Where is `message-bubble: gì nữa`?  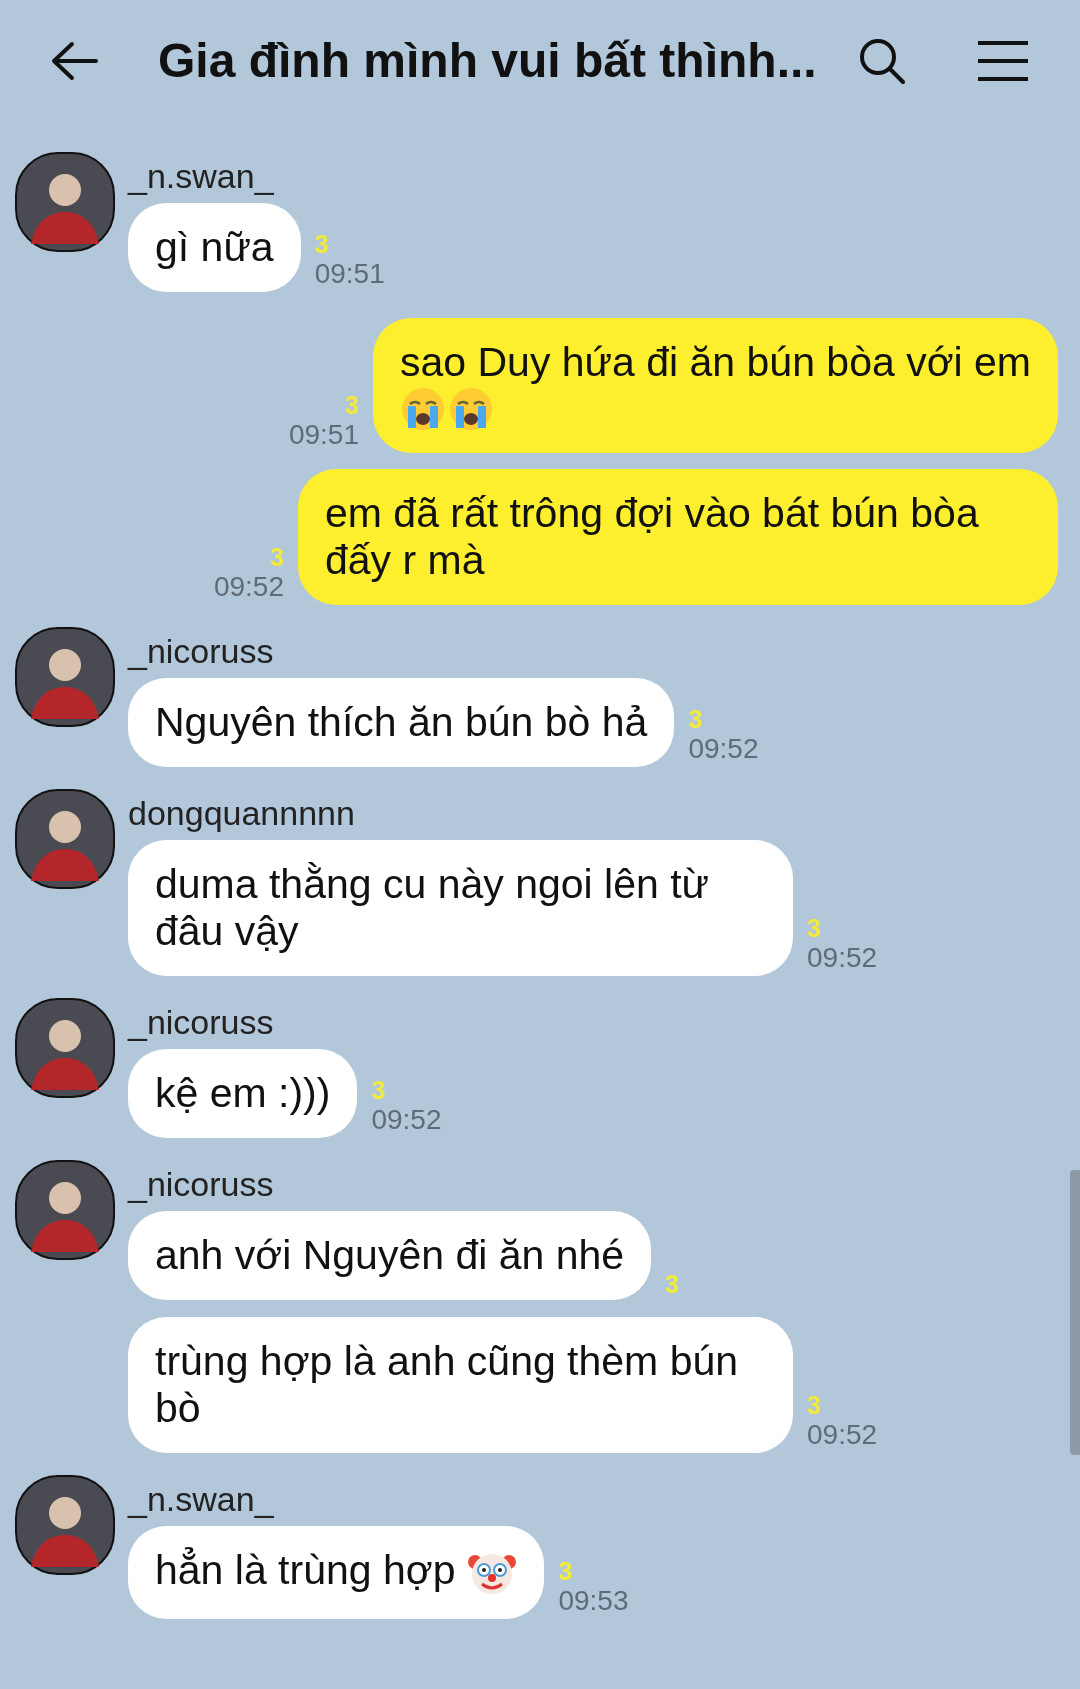 message-bubble: gì nữa is located at coordinates (214, 247).